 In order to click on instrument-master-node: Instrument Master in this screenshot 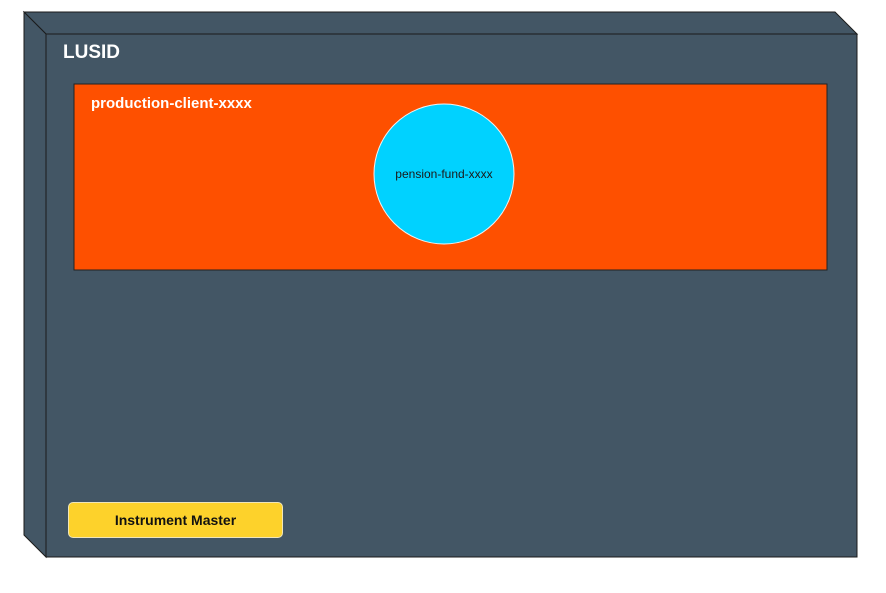, I will do `click(175, 520)`.